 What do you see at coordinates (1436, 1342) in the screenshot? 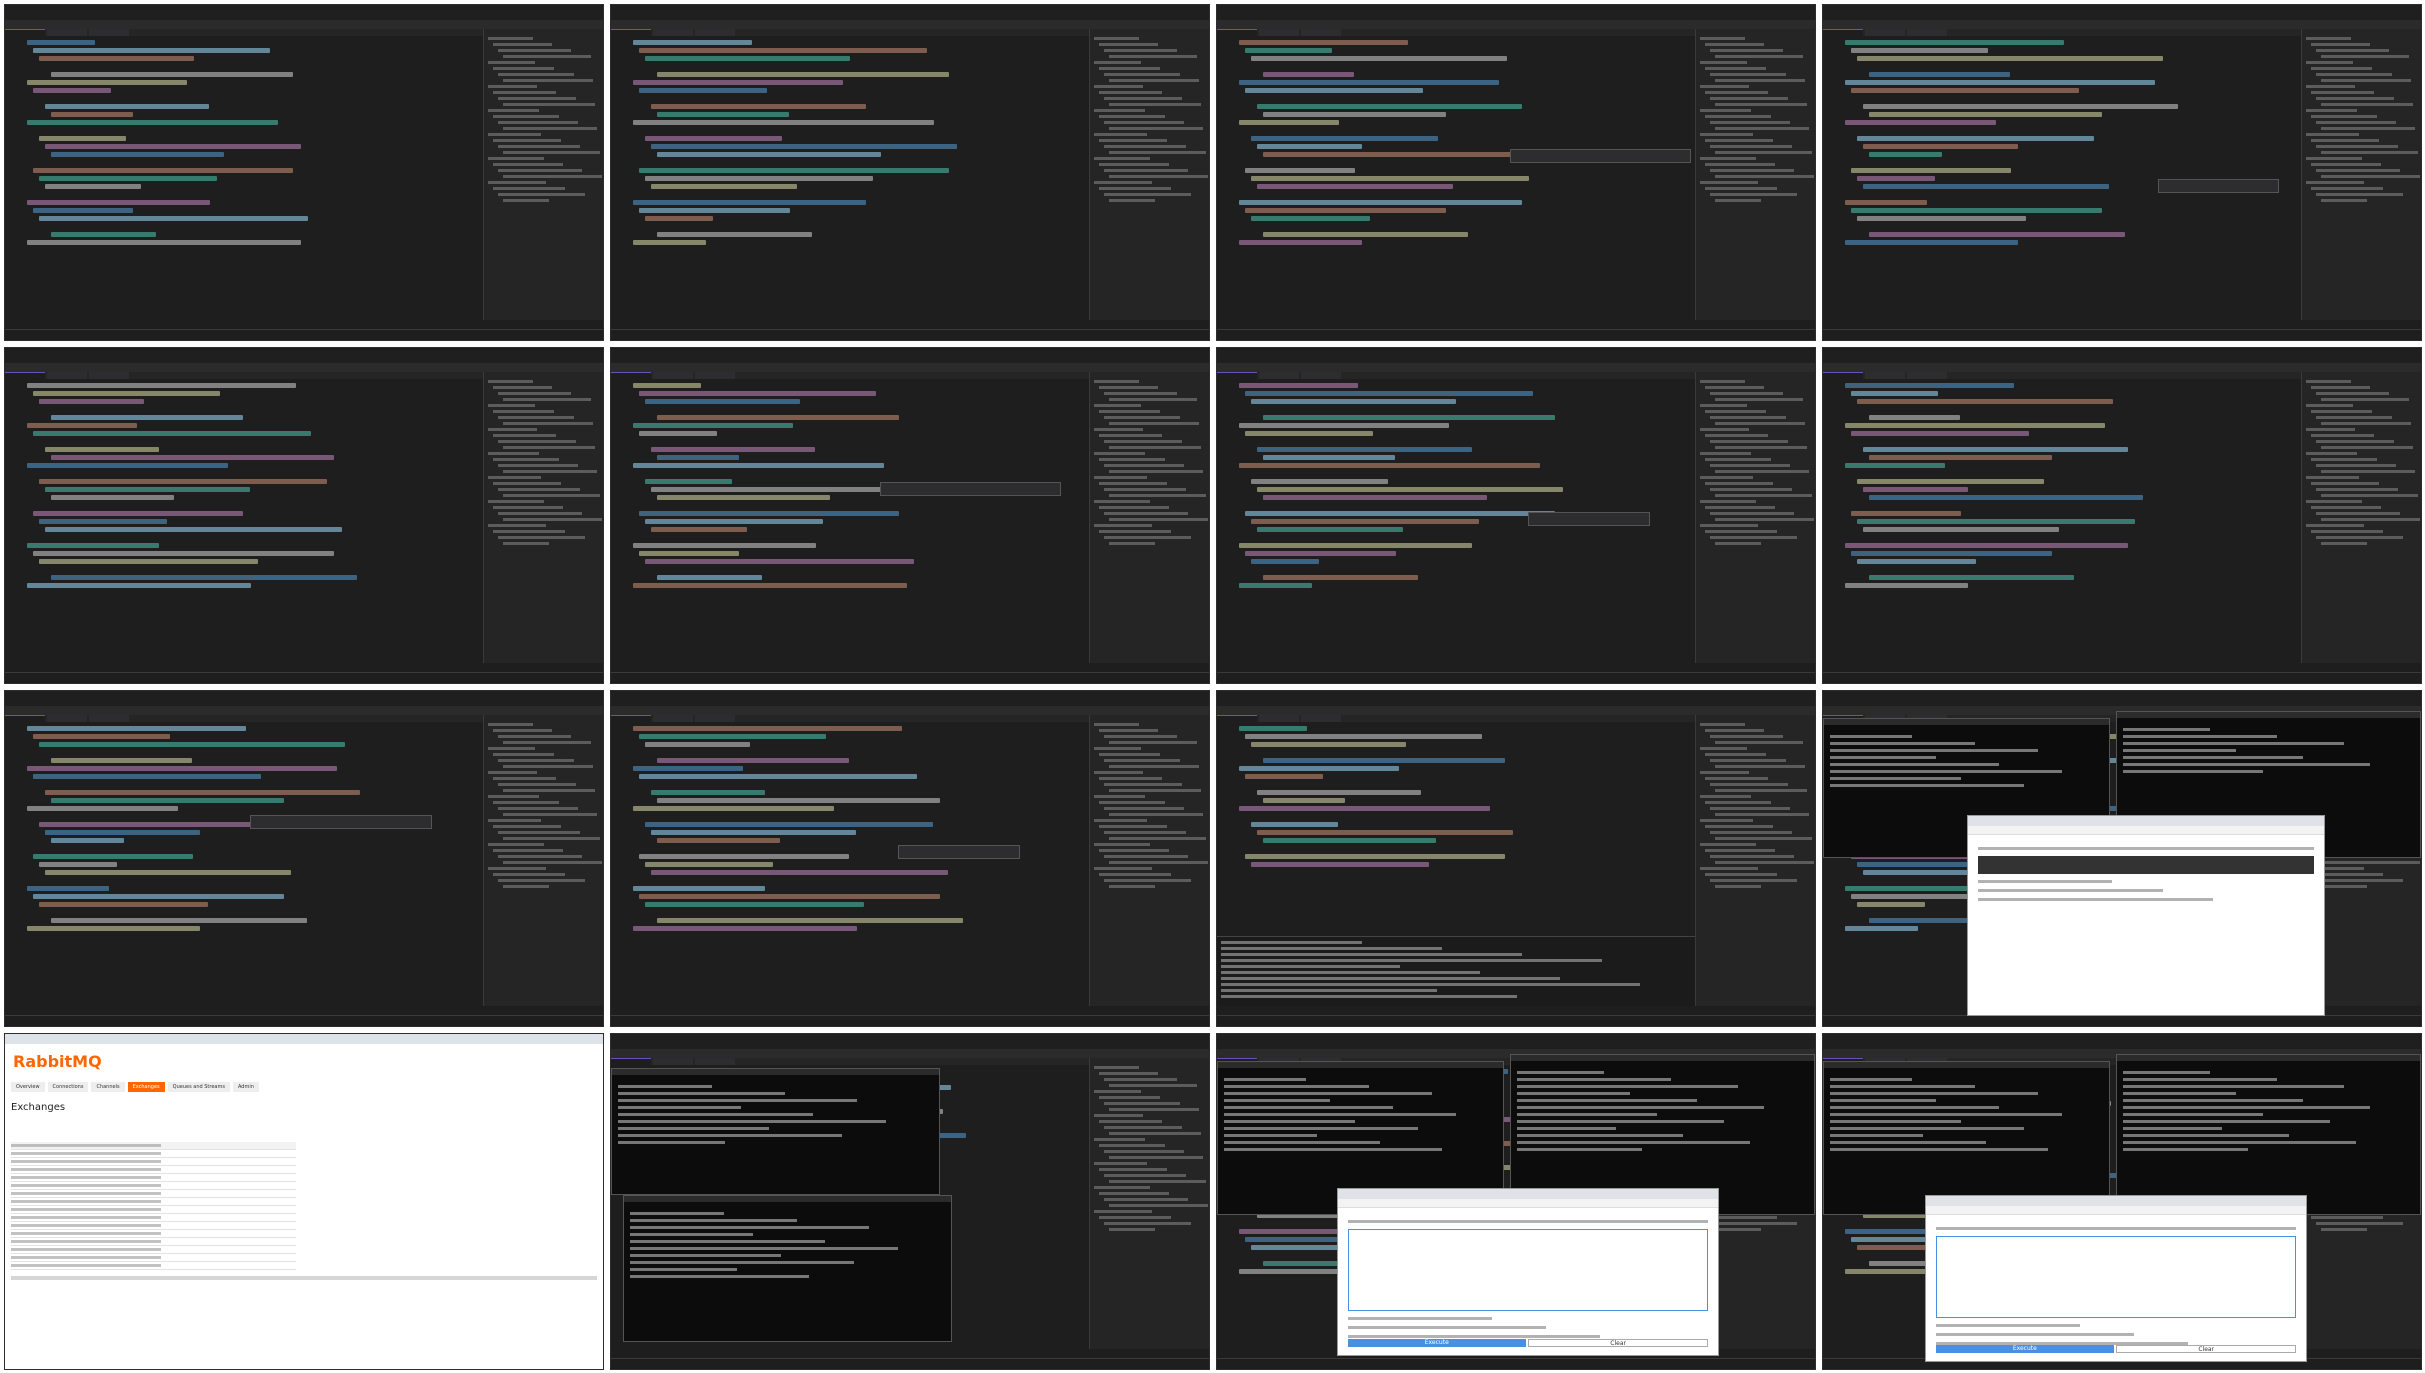
I see `execute-button: Execute` at bounding box center [1436, 1342].